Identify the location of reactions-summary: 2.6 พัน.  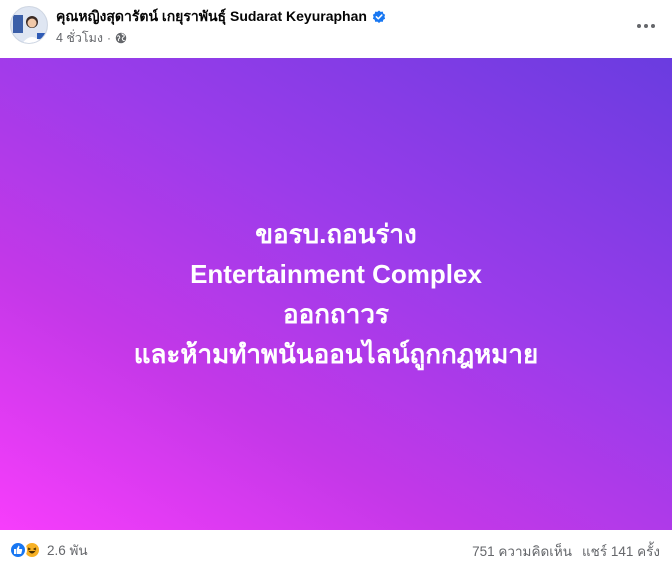
(48, 550).